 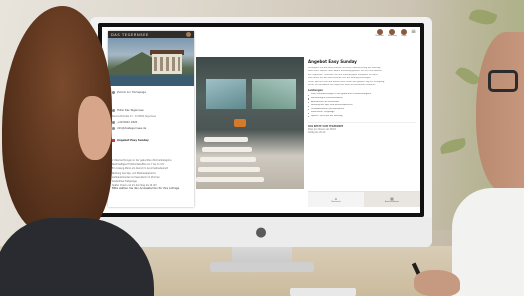 I want to click on person-right-hand, so click(x=437, y=283).